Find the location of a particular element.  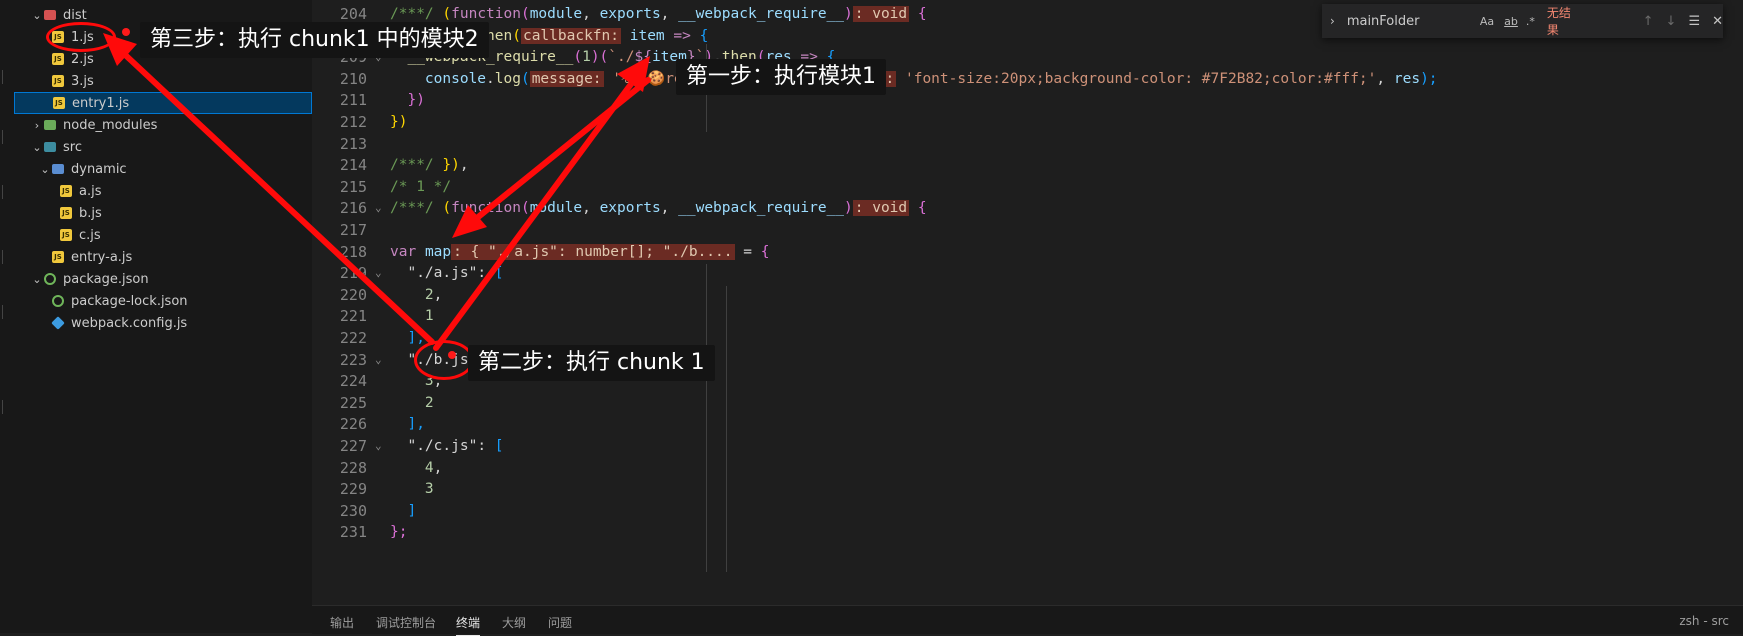

explorer-item-label: webpack.config.js is located at coordinates (129, 323).